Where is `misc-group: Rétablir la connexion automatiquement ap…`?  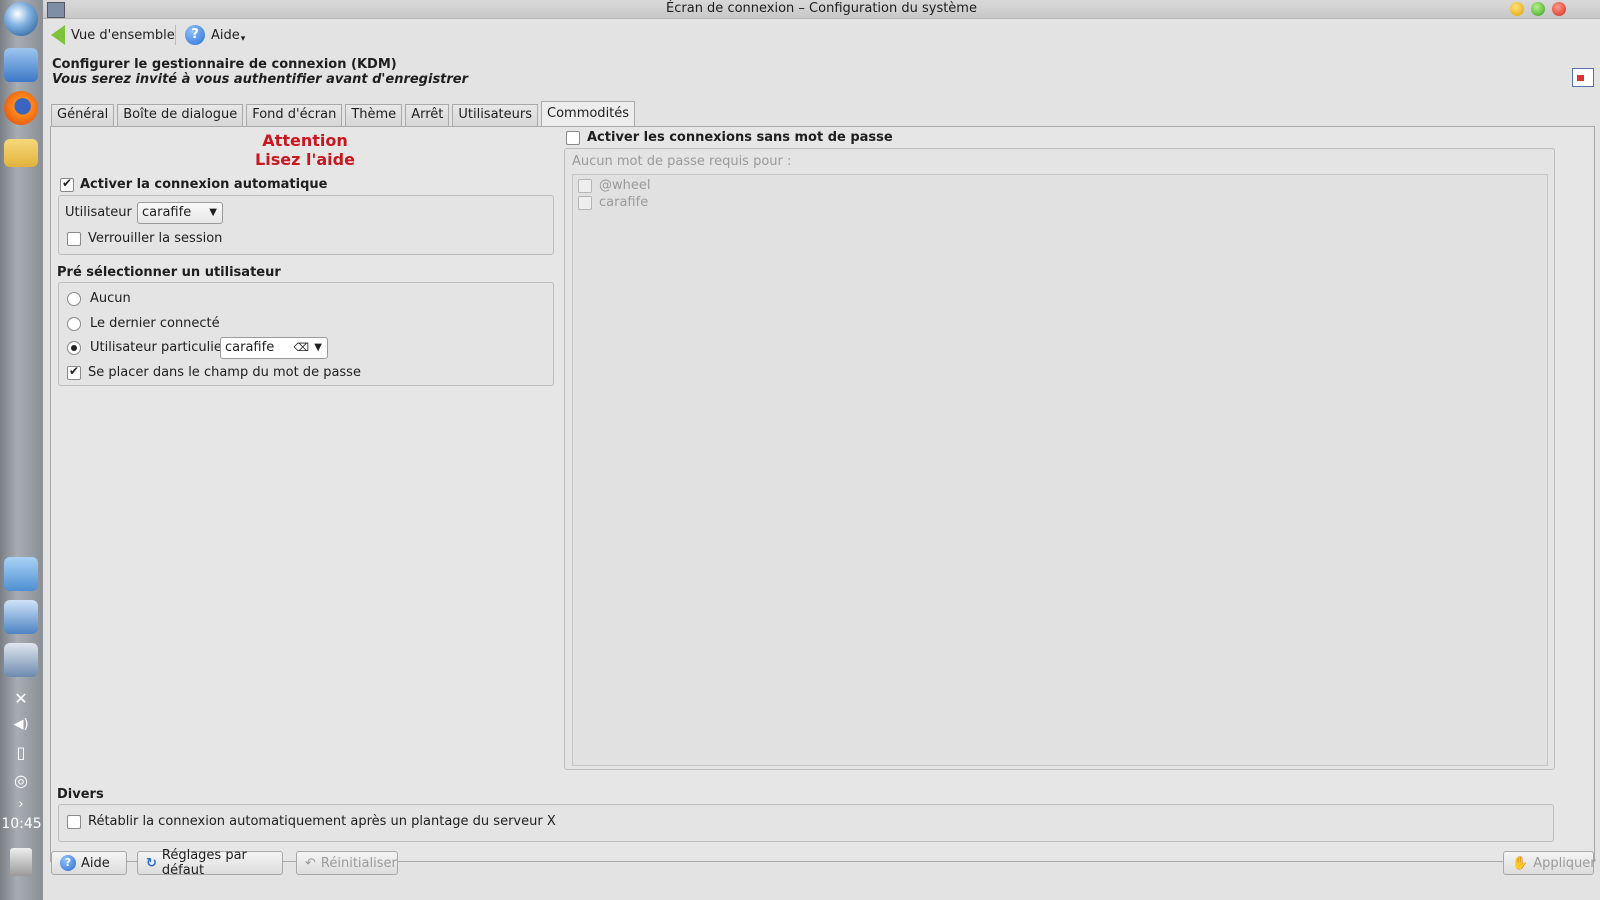 misc-group: Rétablir la connexion automatiquement ap… is located at coordinates (806, 823).